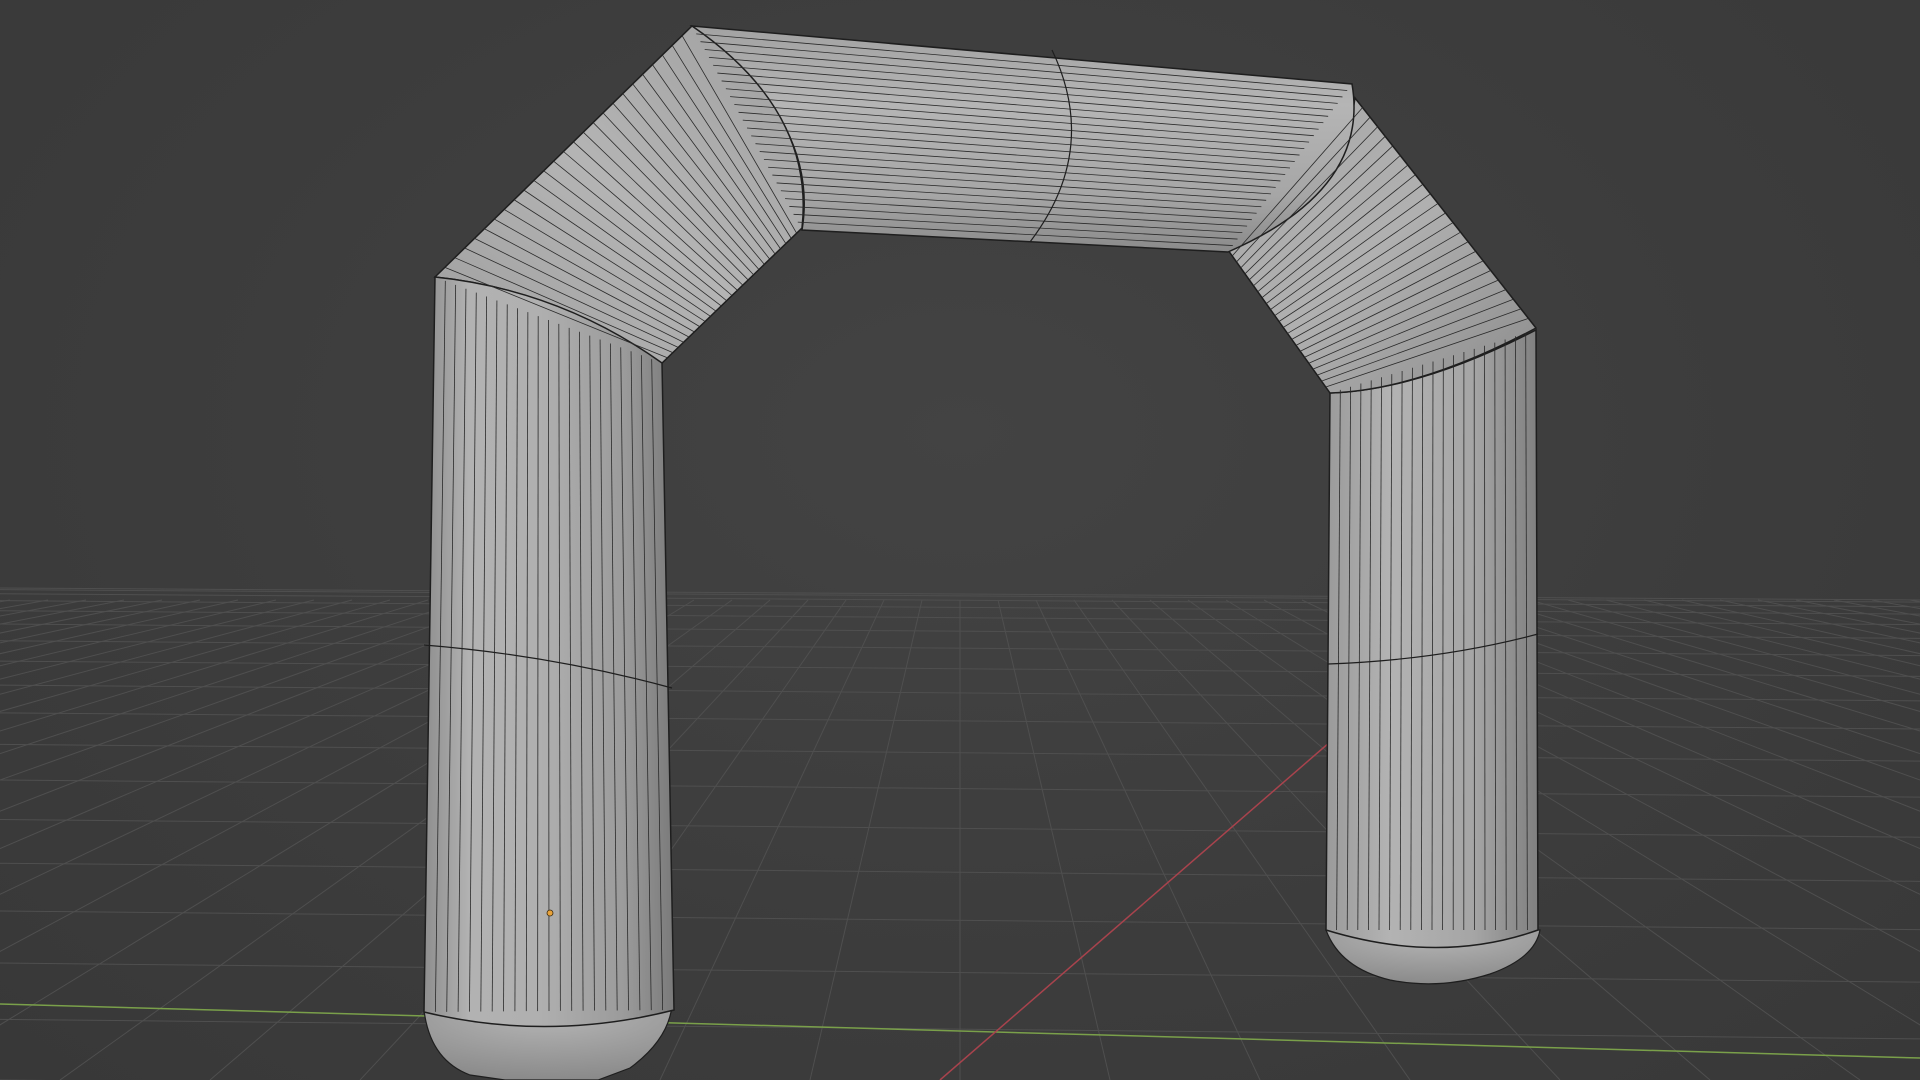  I want to click on object-origin-dot, so click(550, 913).